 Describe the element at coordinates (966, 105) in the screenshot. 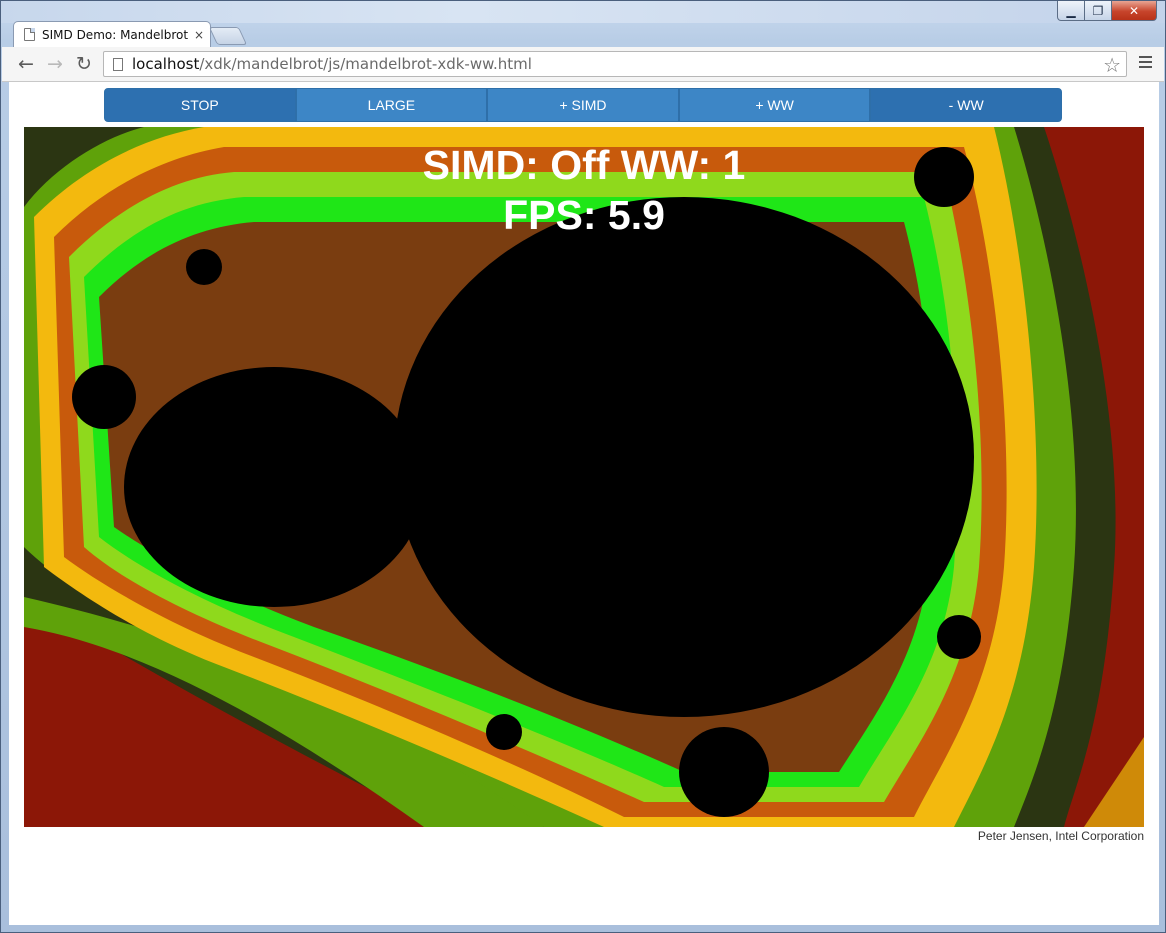

I see `remove-ww-button: - WW` at that location.